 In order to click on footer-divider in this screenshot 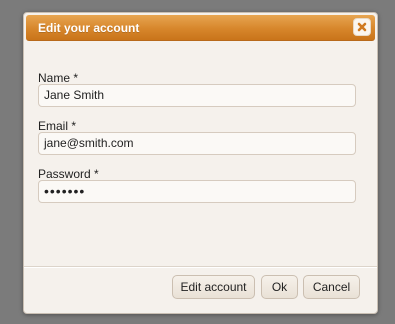, I will do `click(200, 266)`.